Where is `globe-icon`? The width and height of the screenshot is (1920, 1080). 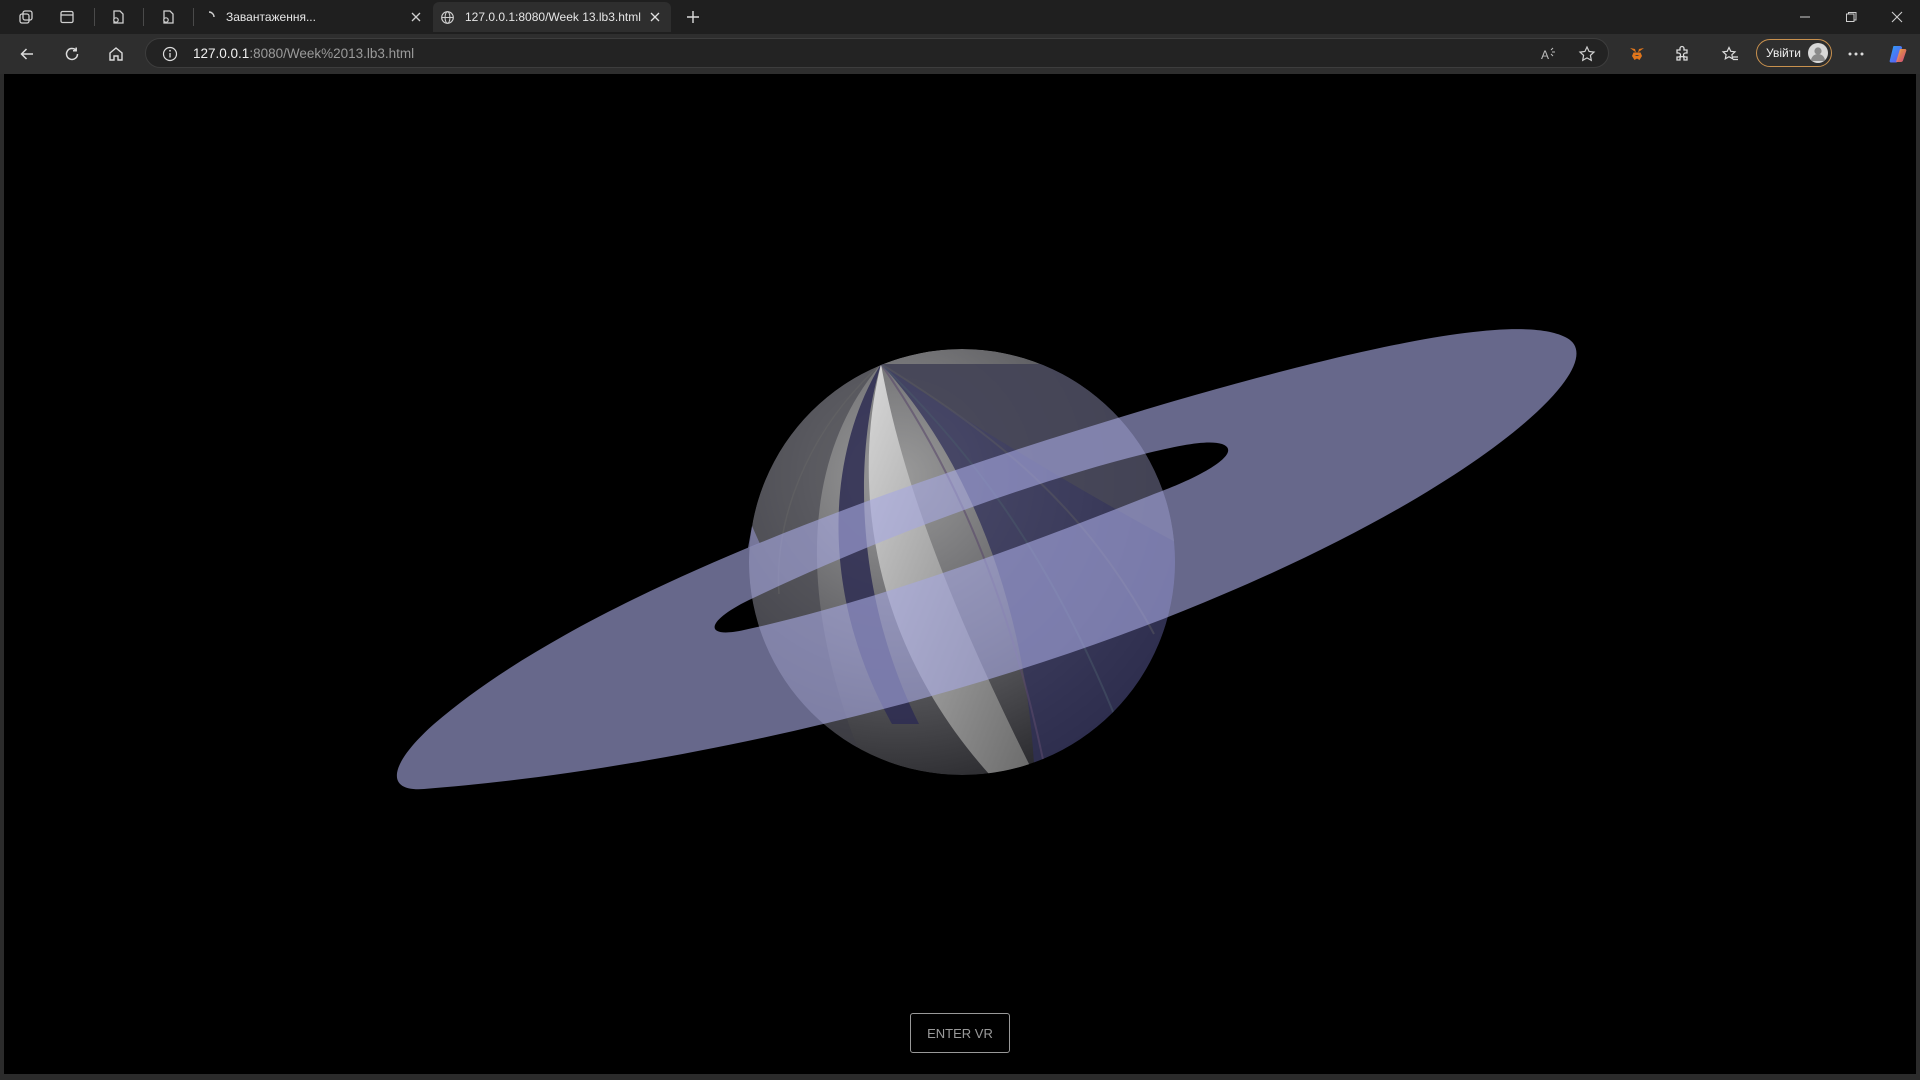 globe-icon is located at coordinates (447, 17).